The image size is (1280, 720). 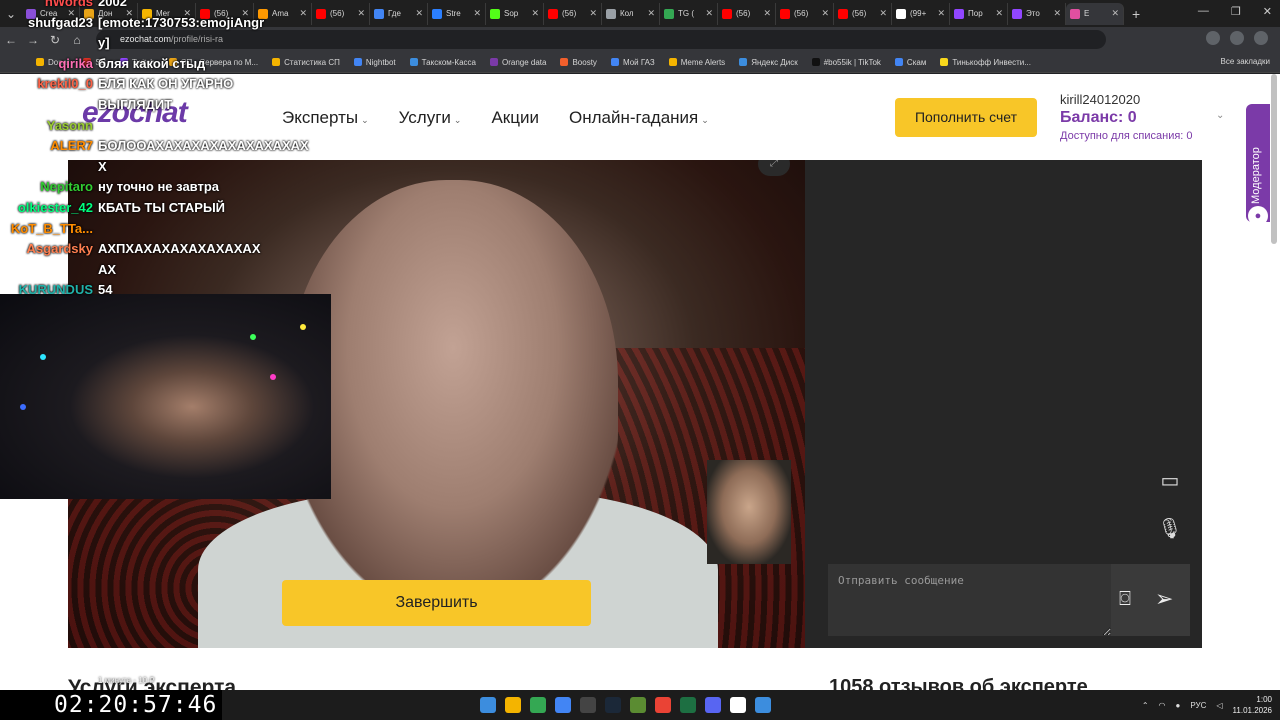 What do you see at coordinates (457, 13) in the screenshot?
I see `browser-tab: Stre ✕` at bounding box center [457, 13].